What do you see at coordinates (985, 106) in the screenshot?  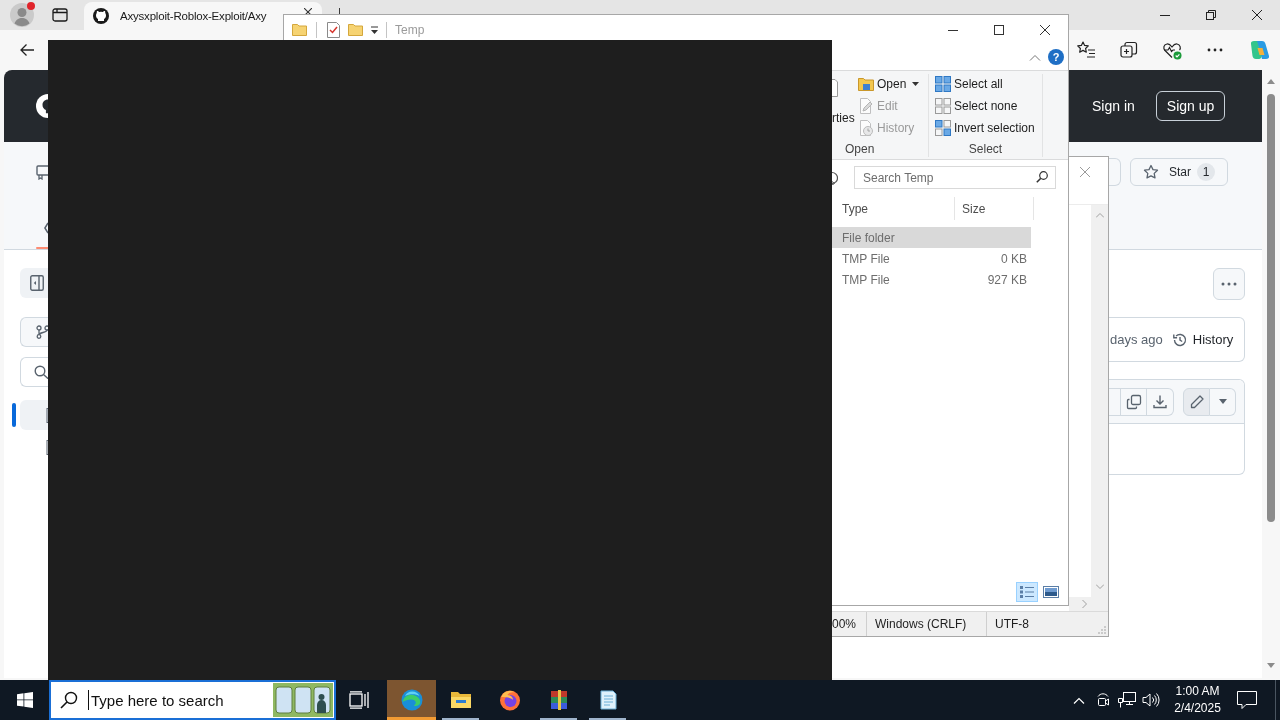 I see `select-none-button: Select none` at bounding box center [985, 106].